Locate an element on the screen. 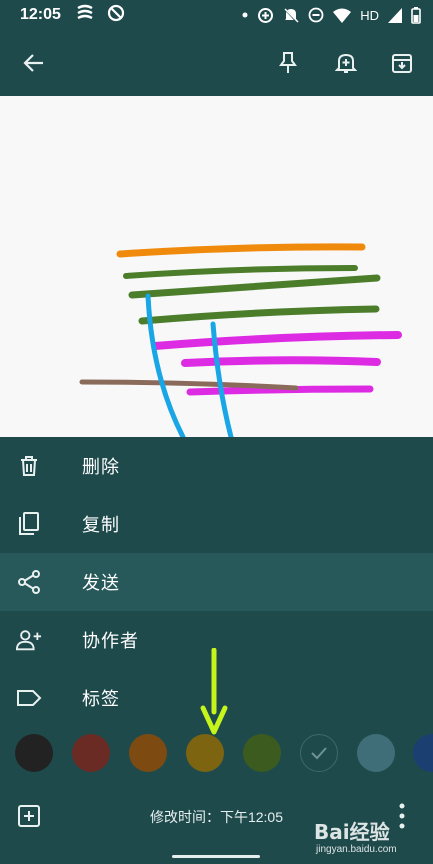 The height and width of the screenshot is (864, 433). menu-item-label: 协作者 is located at coordinates (110, 641).